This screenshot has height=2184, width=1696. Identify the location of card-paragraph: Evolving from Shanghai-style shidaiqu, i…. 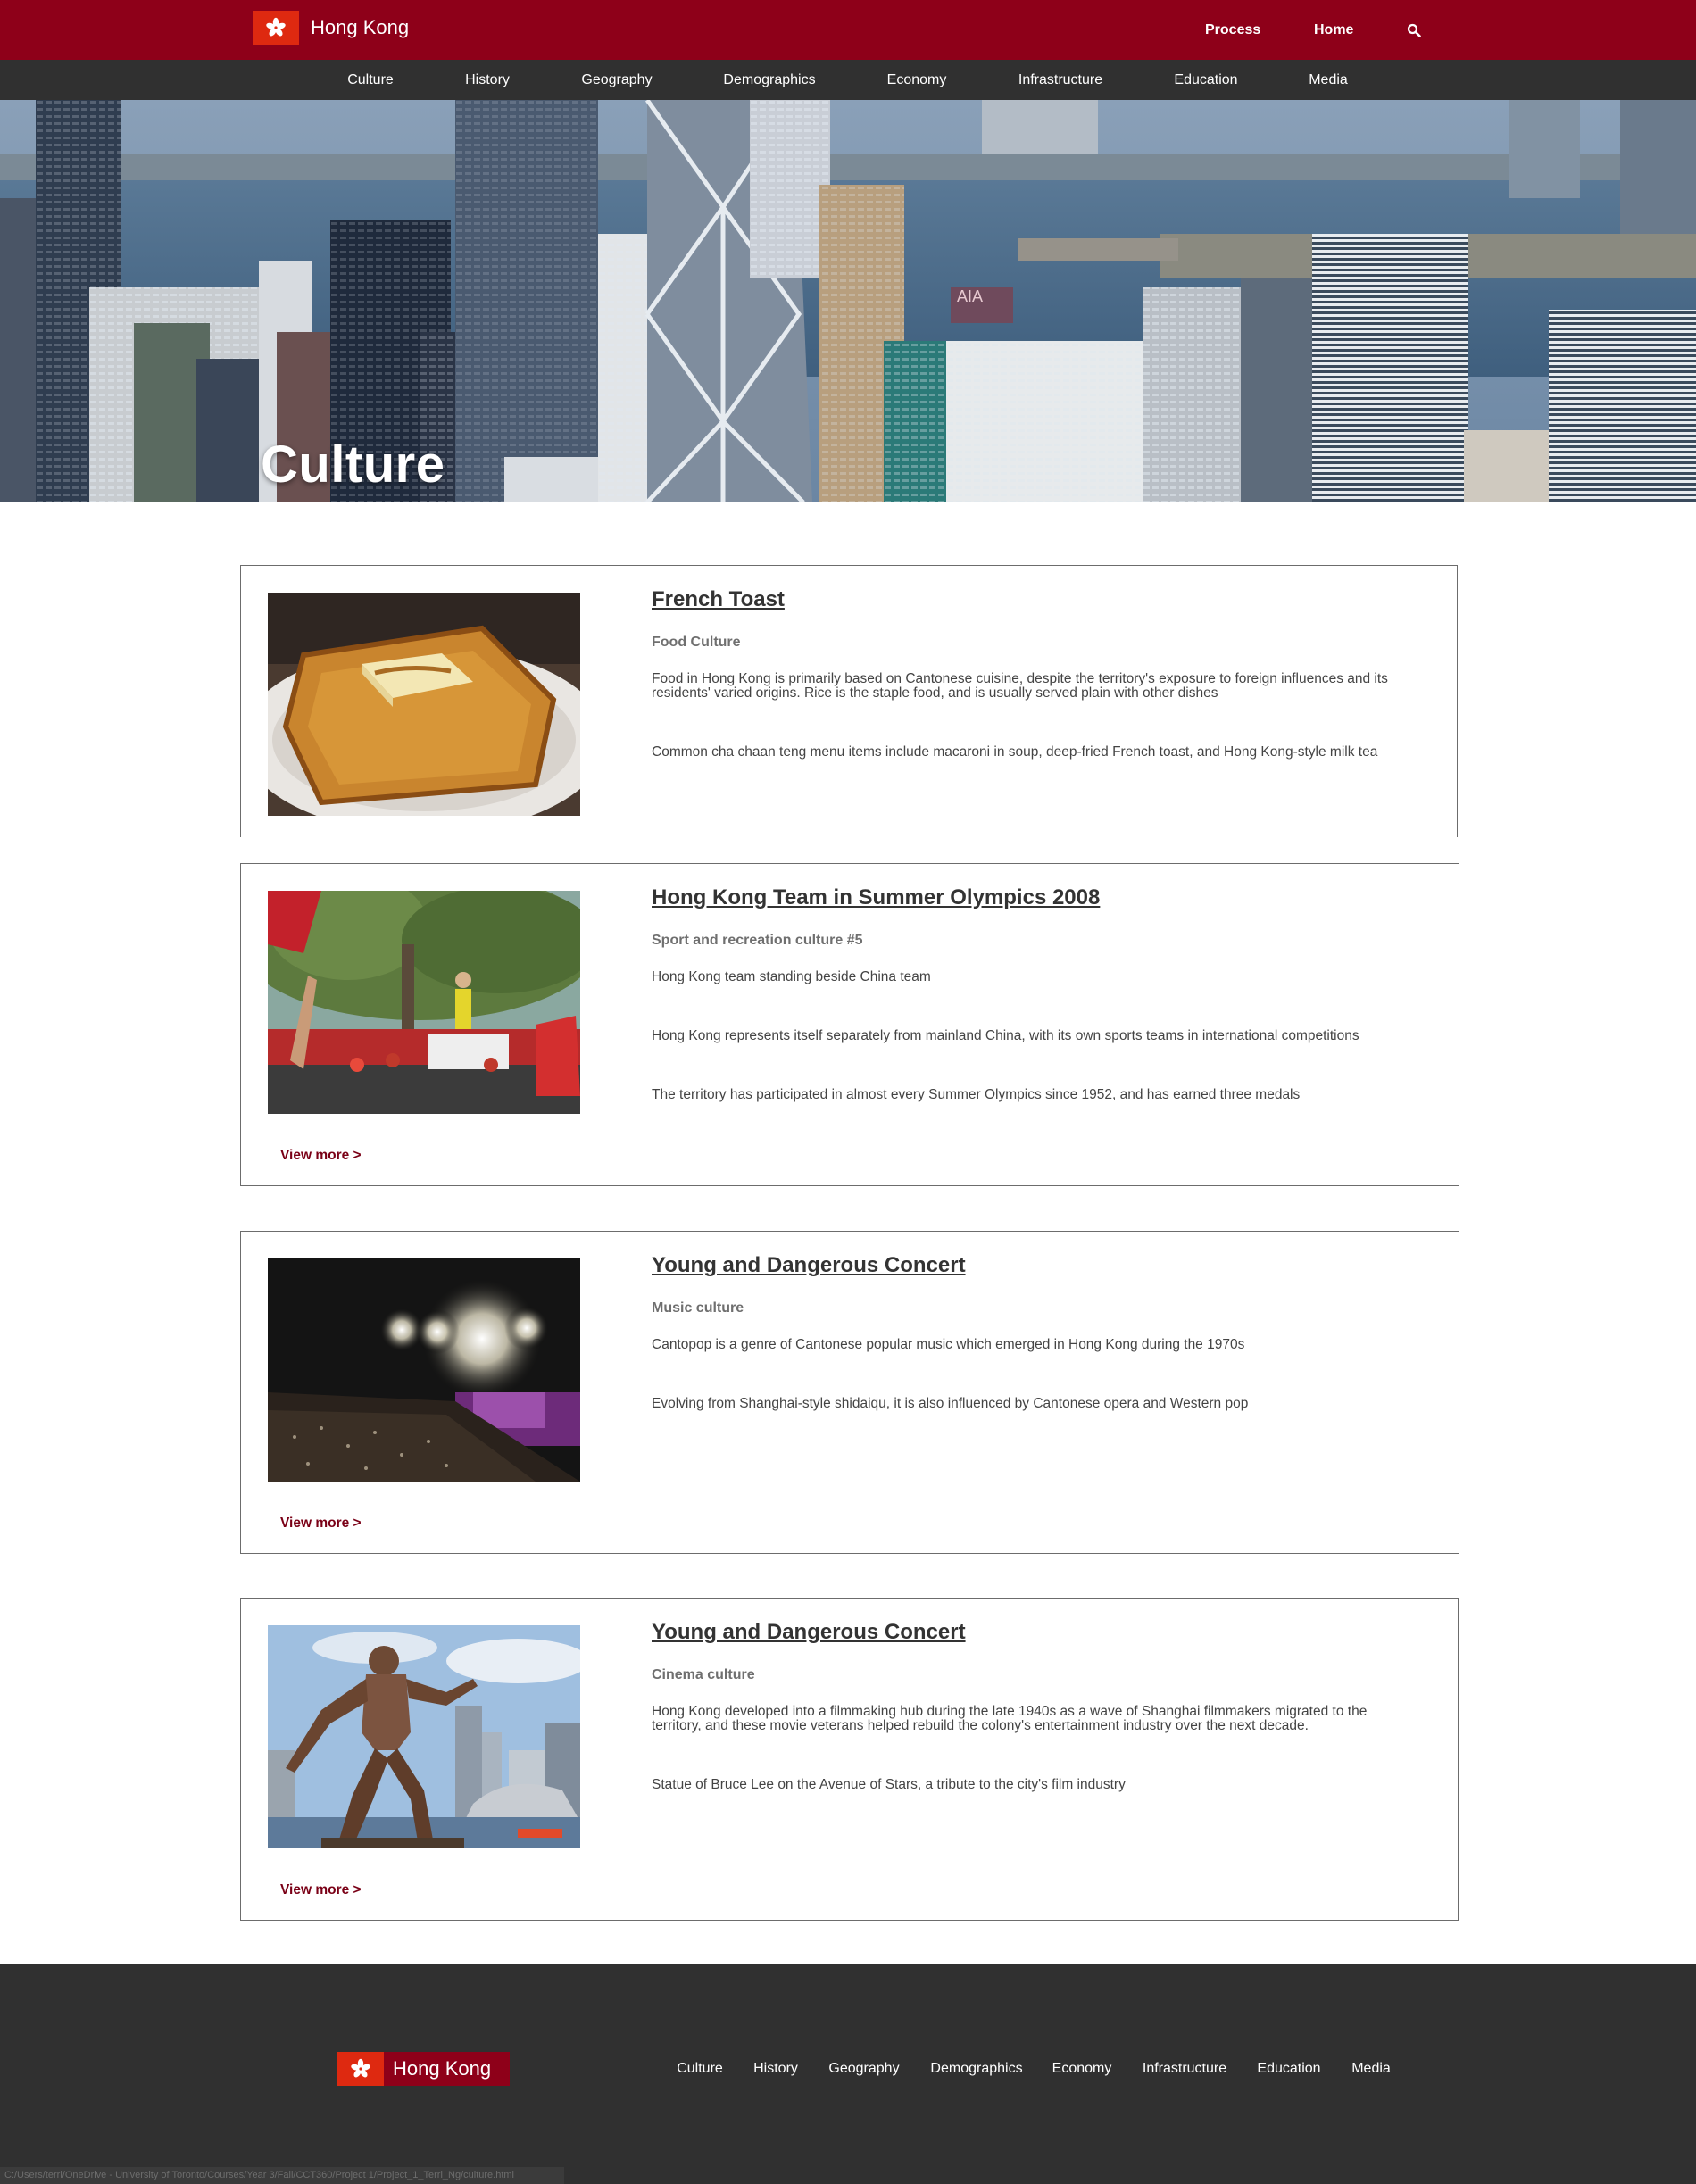
(950, 1404).